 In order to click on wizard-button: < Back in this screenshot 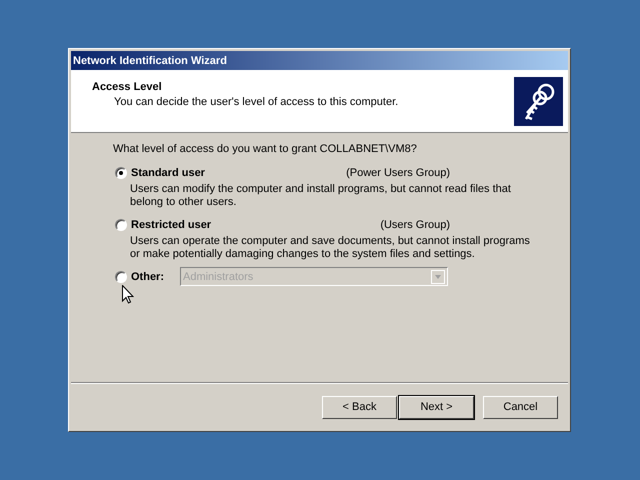, I will do `click(359, 407)`.